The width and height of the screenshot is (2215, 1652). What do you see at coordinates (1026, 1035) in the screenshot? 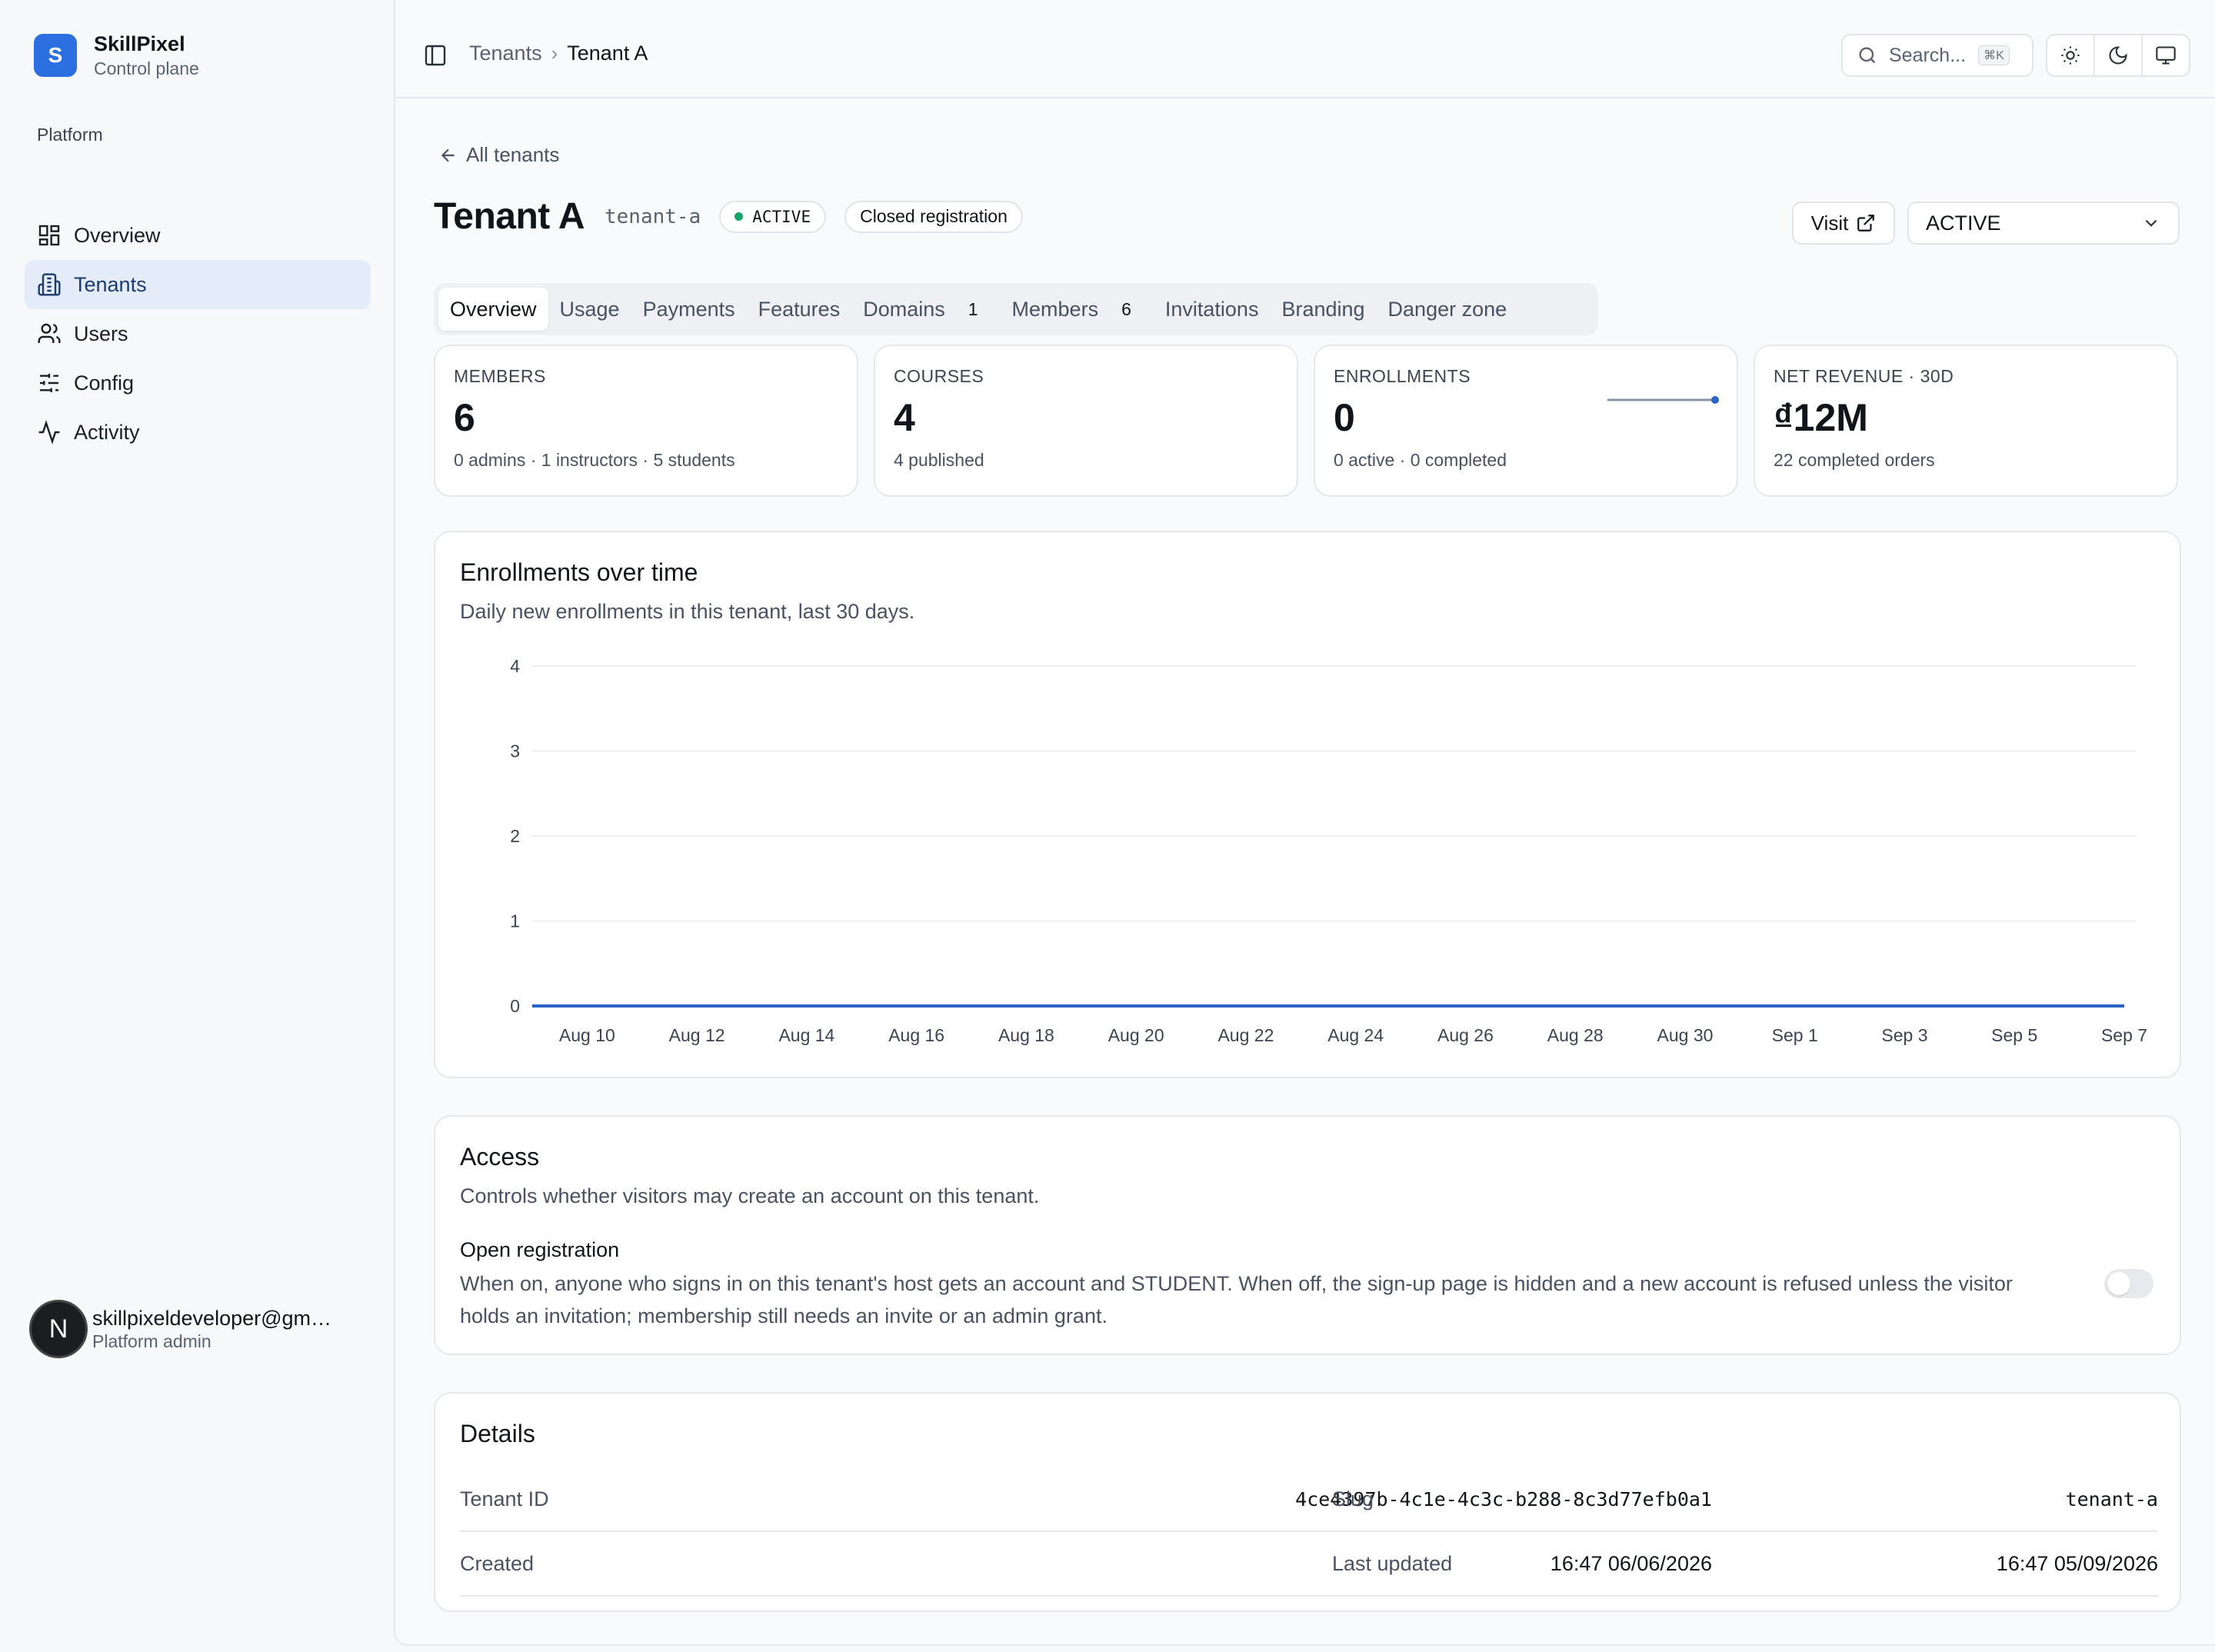
I see `x-tick-label: Aug 18` at bounding box center [1026, 1035].